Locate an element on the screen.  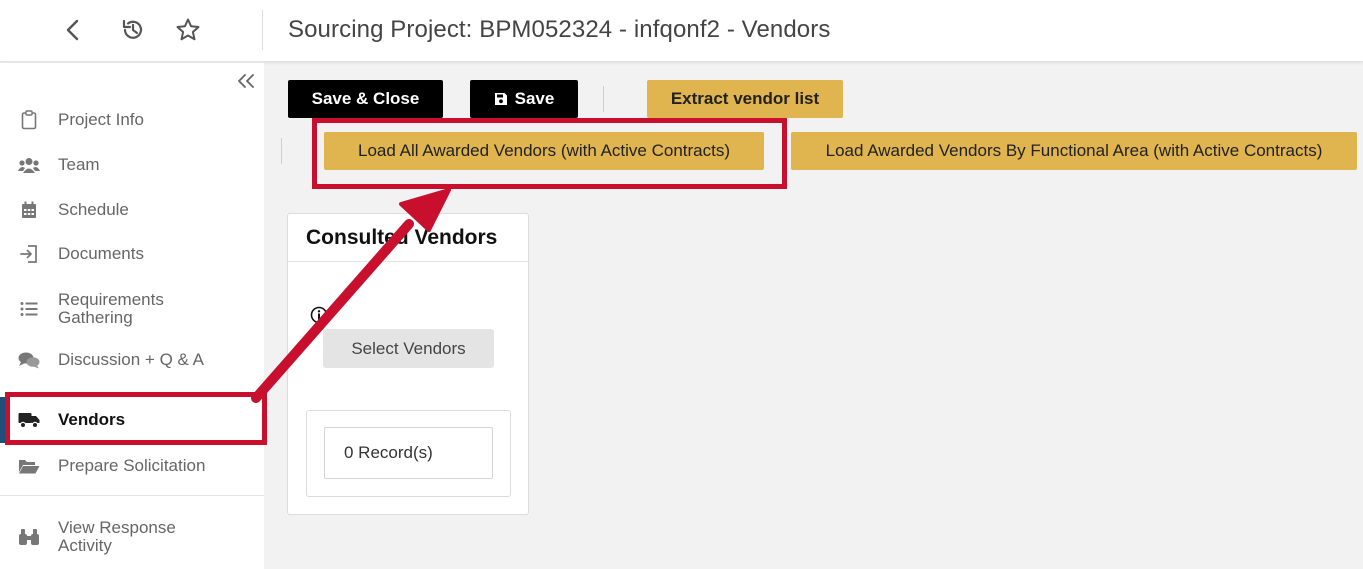
record-count: 0 Record(s) is located at coordinates (408, 453).